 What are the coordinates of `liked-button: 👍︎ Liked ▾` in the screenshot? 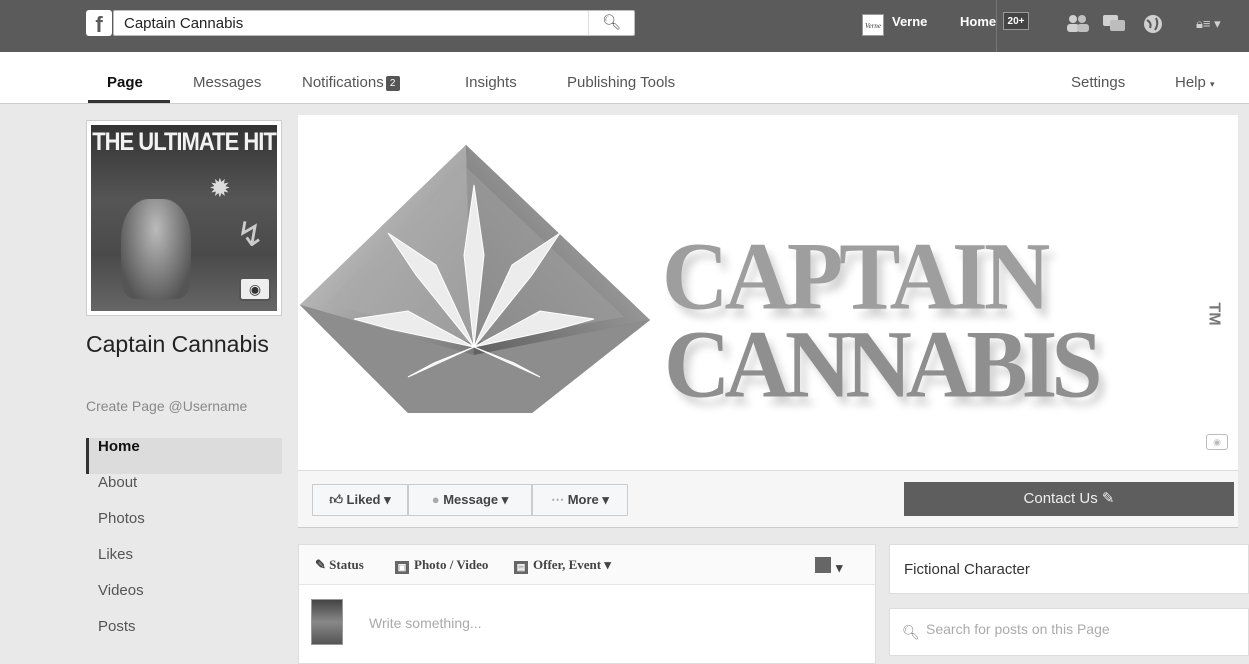 It's located at (360, 500).